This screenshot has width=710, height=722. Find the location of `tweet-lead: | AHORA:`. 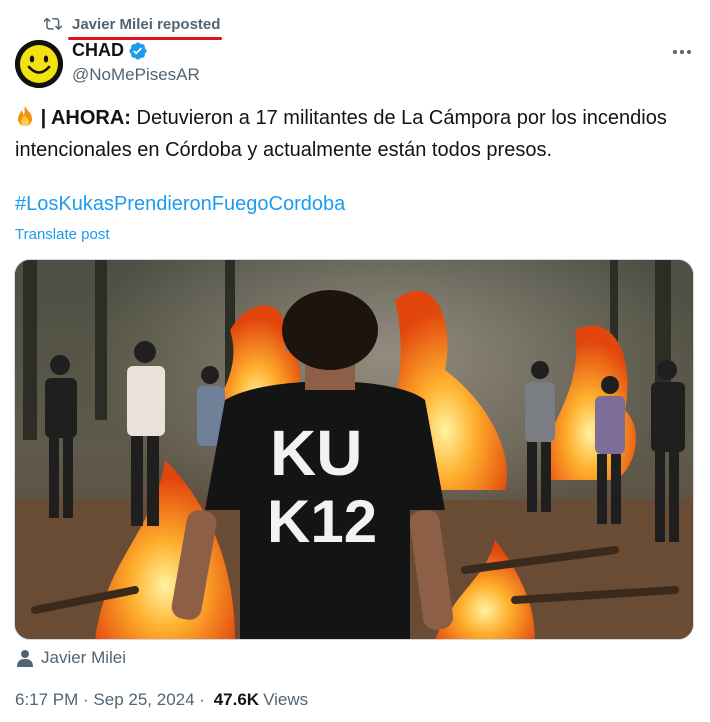

tweet-lead: | AHORA: is located at coordinates (85, 118).